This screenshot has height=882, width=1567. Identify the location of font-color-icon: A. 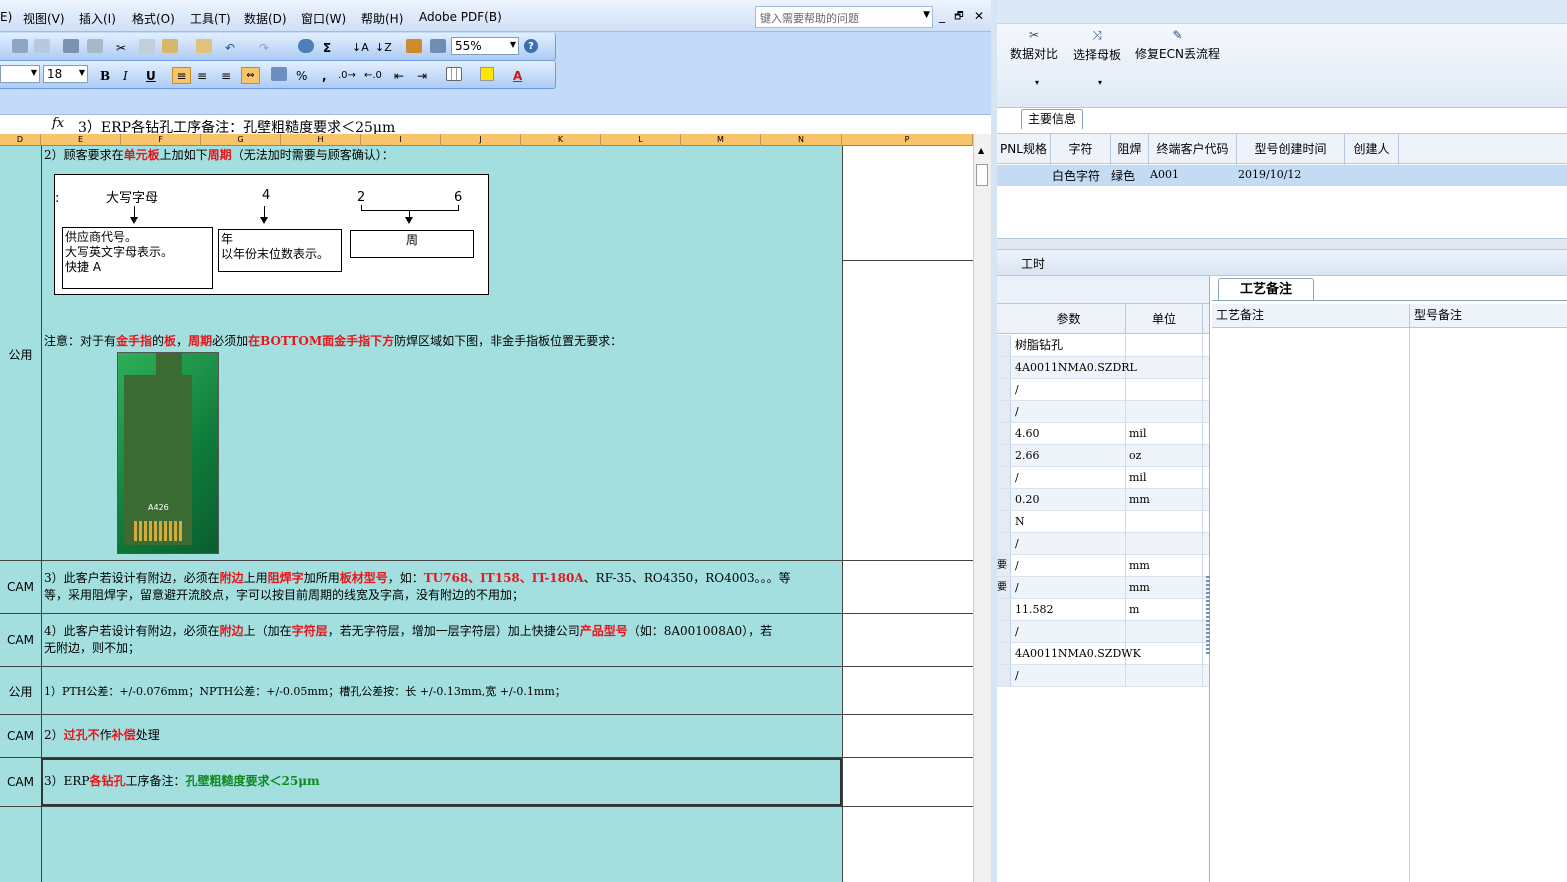
(517, 75).